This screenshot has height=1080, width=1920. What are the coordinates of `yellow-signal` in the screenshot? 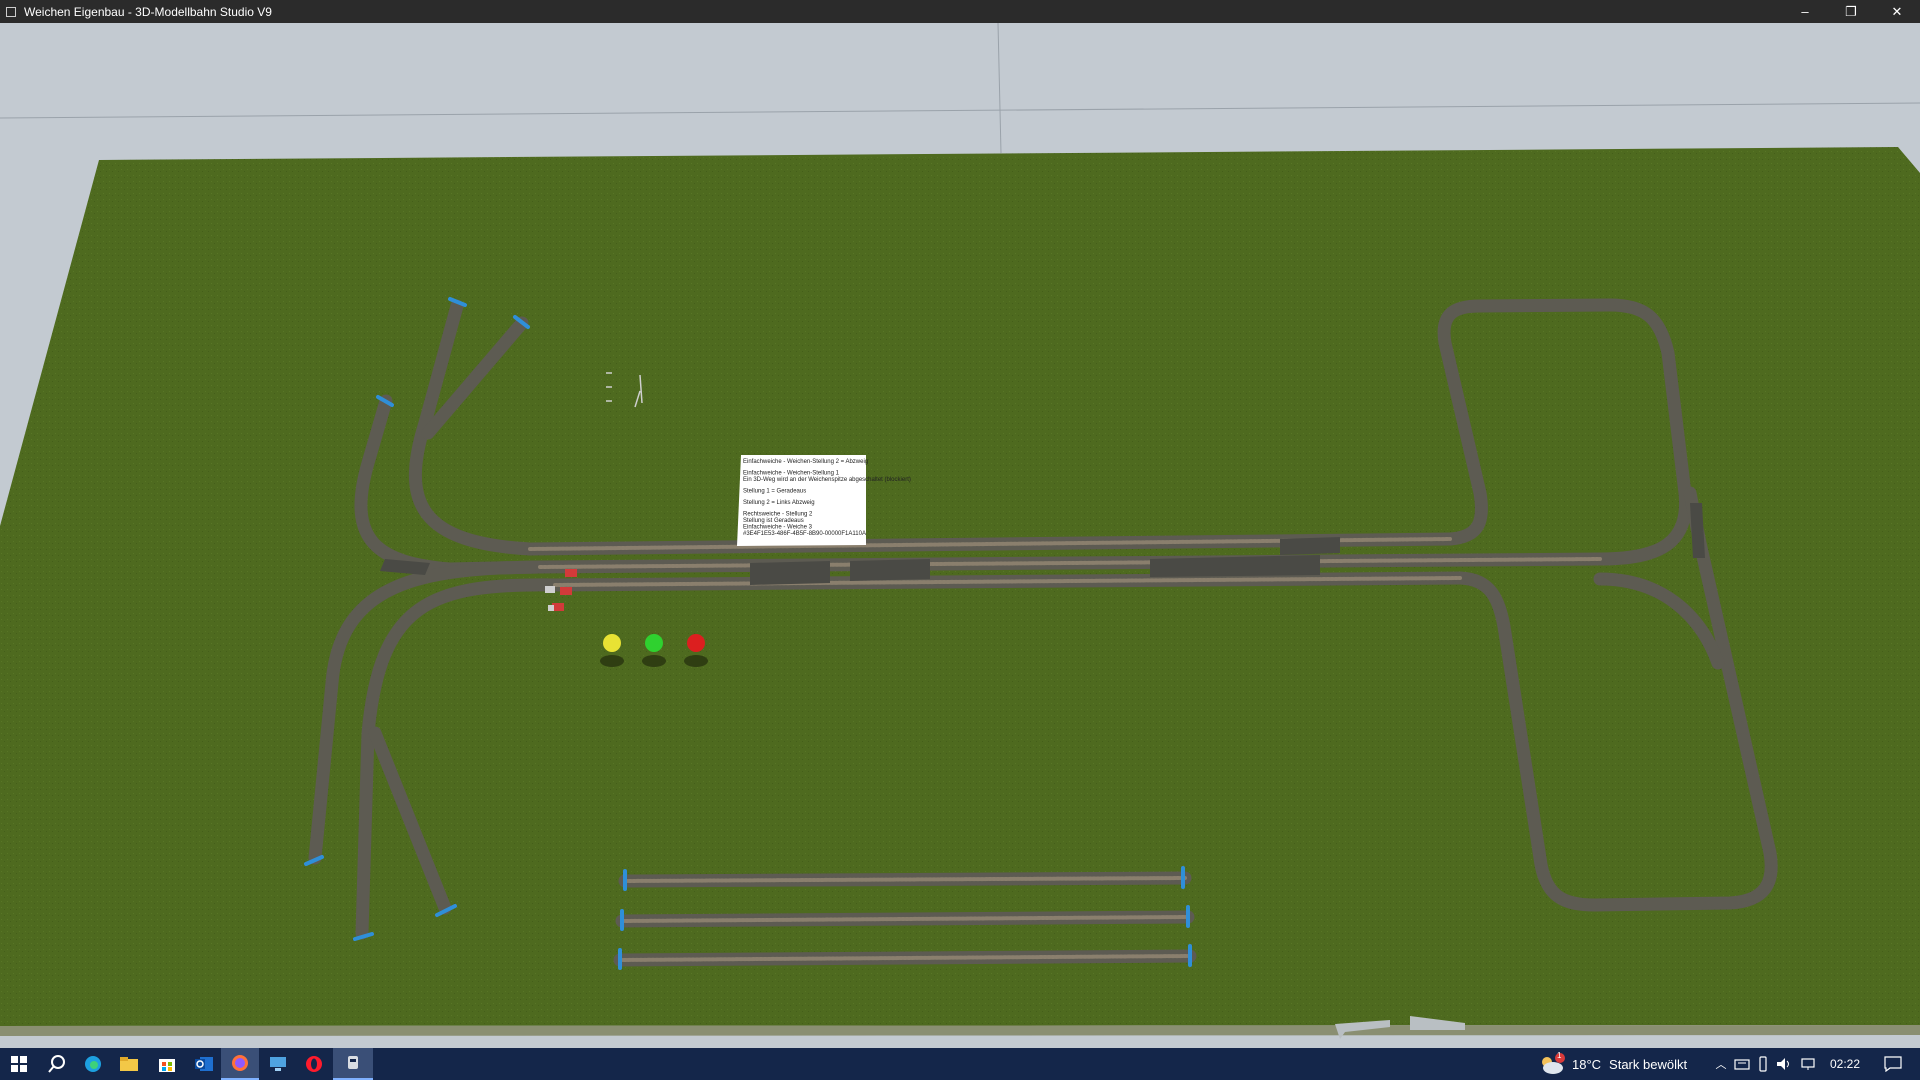 It's located at (612, 643).